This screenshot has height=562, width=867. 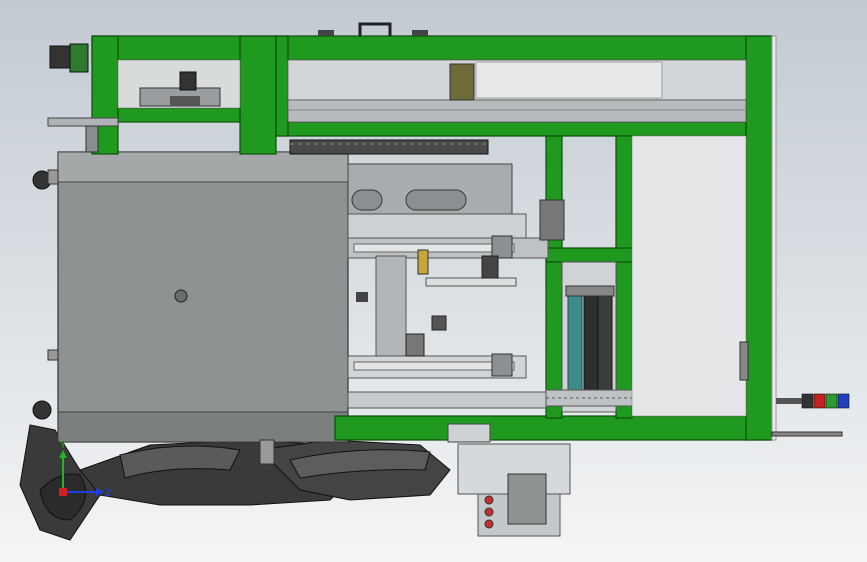 I want to click on top-left-sensor-module, so click(x=144, y=98).